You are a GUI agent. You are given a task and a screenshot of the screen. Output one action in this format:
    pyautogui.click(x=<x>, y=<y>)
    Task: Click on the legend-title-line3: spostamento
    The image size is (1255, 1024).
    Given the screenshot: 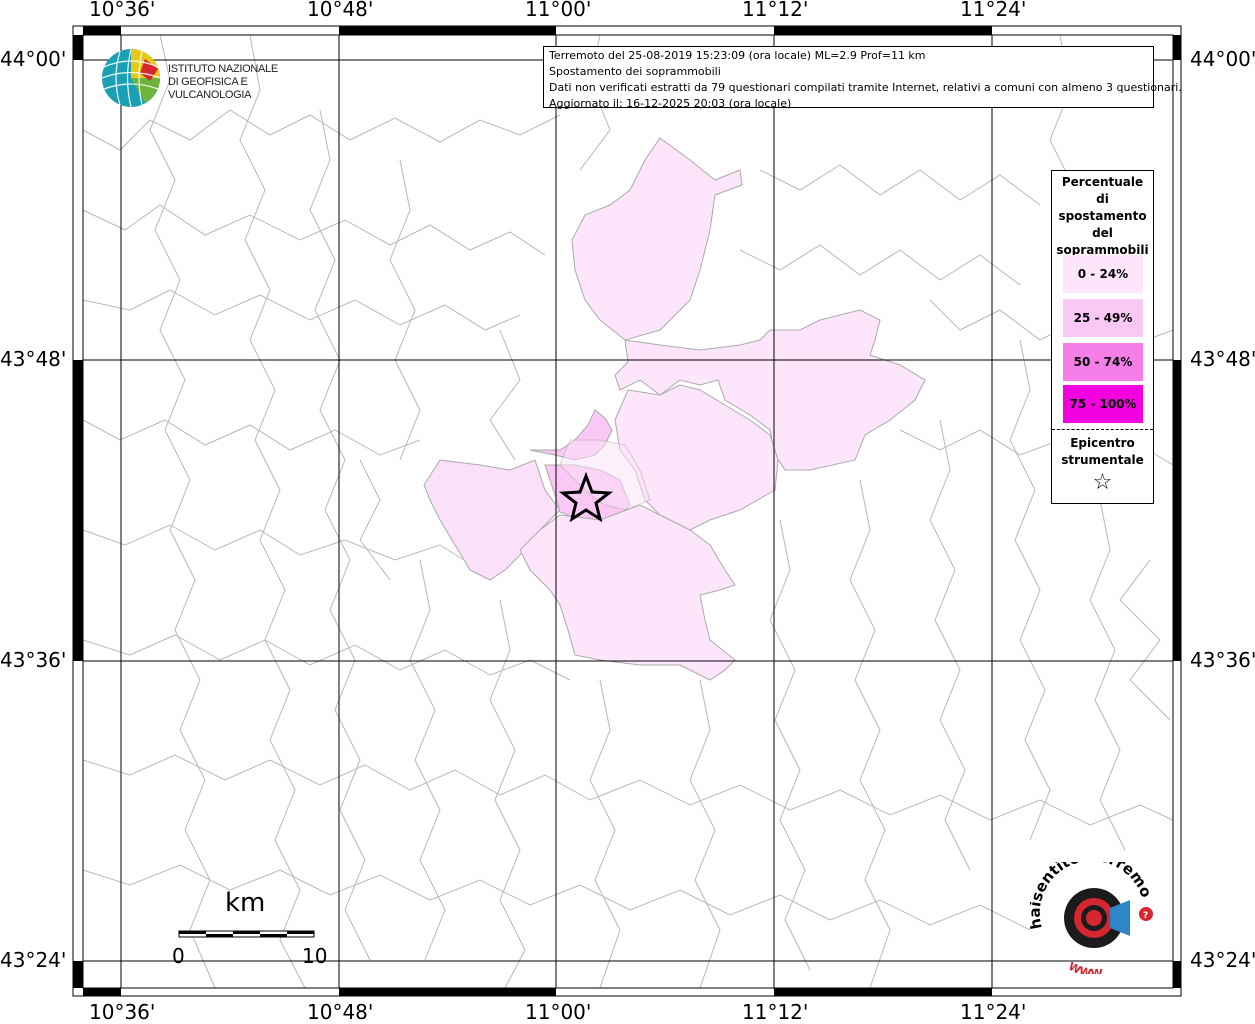 What is the action you would take?
    pyautogui.click(x=1102, y=216)
    